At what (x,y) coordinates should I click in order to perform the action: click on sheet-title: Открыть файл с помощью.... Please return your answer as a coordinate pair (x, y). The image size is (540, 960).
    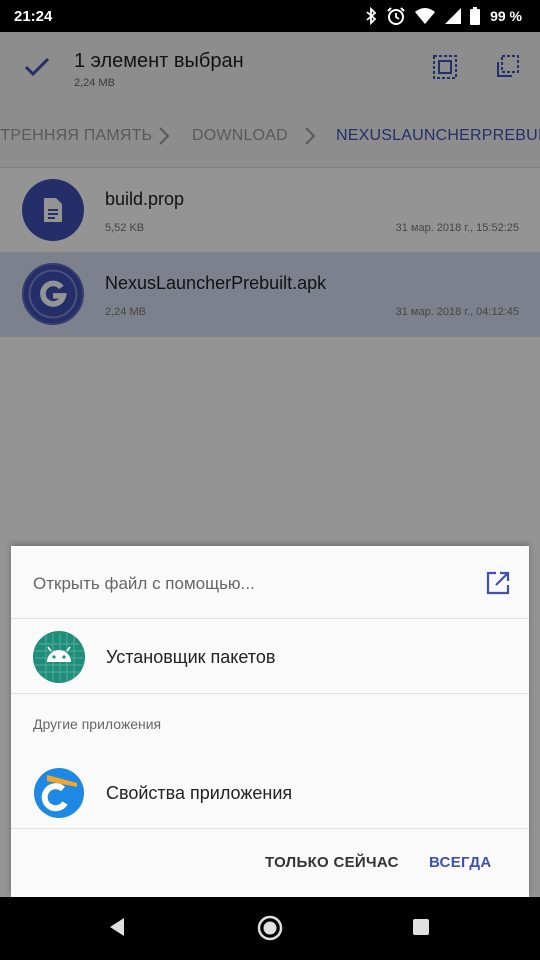
    Looking at the image, I should click on (144, 583).